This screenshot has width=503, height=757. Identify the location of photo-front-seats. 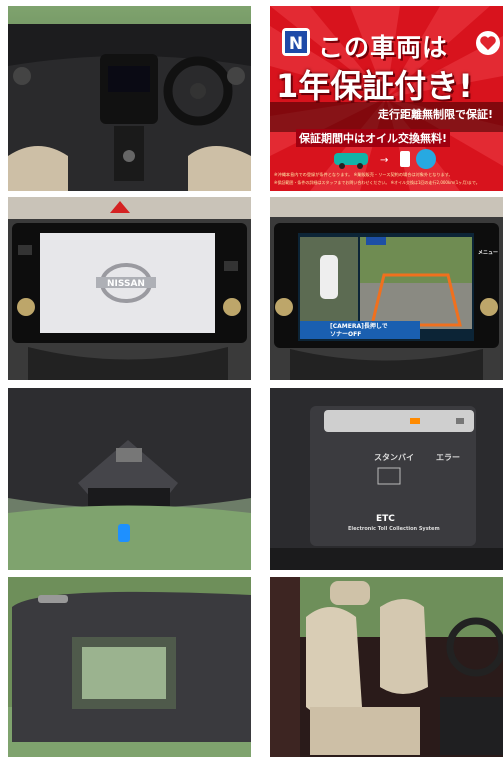
(386, 667).